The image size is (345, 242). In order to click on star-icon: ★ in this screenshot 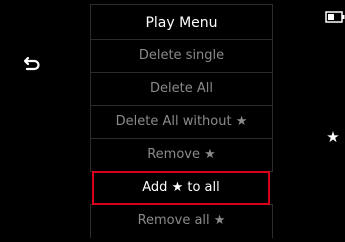, I will do `click(333, 137)`.